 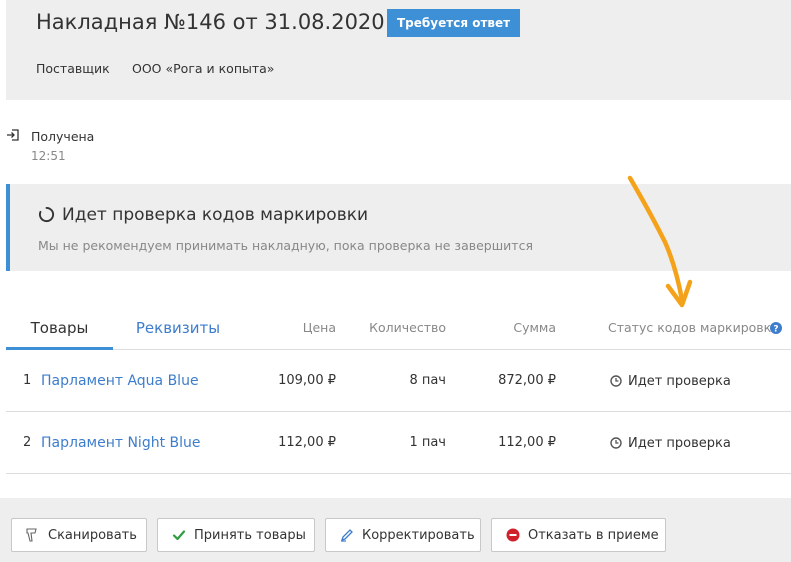 What do you see at coordinates (454, 23) in the screenshot?
I see `status-badge: Требуется ответ` at bounding box center [454, 23].